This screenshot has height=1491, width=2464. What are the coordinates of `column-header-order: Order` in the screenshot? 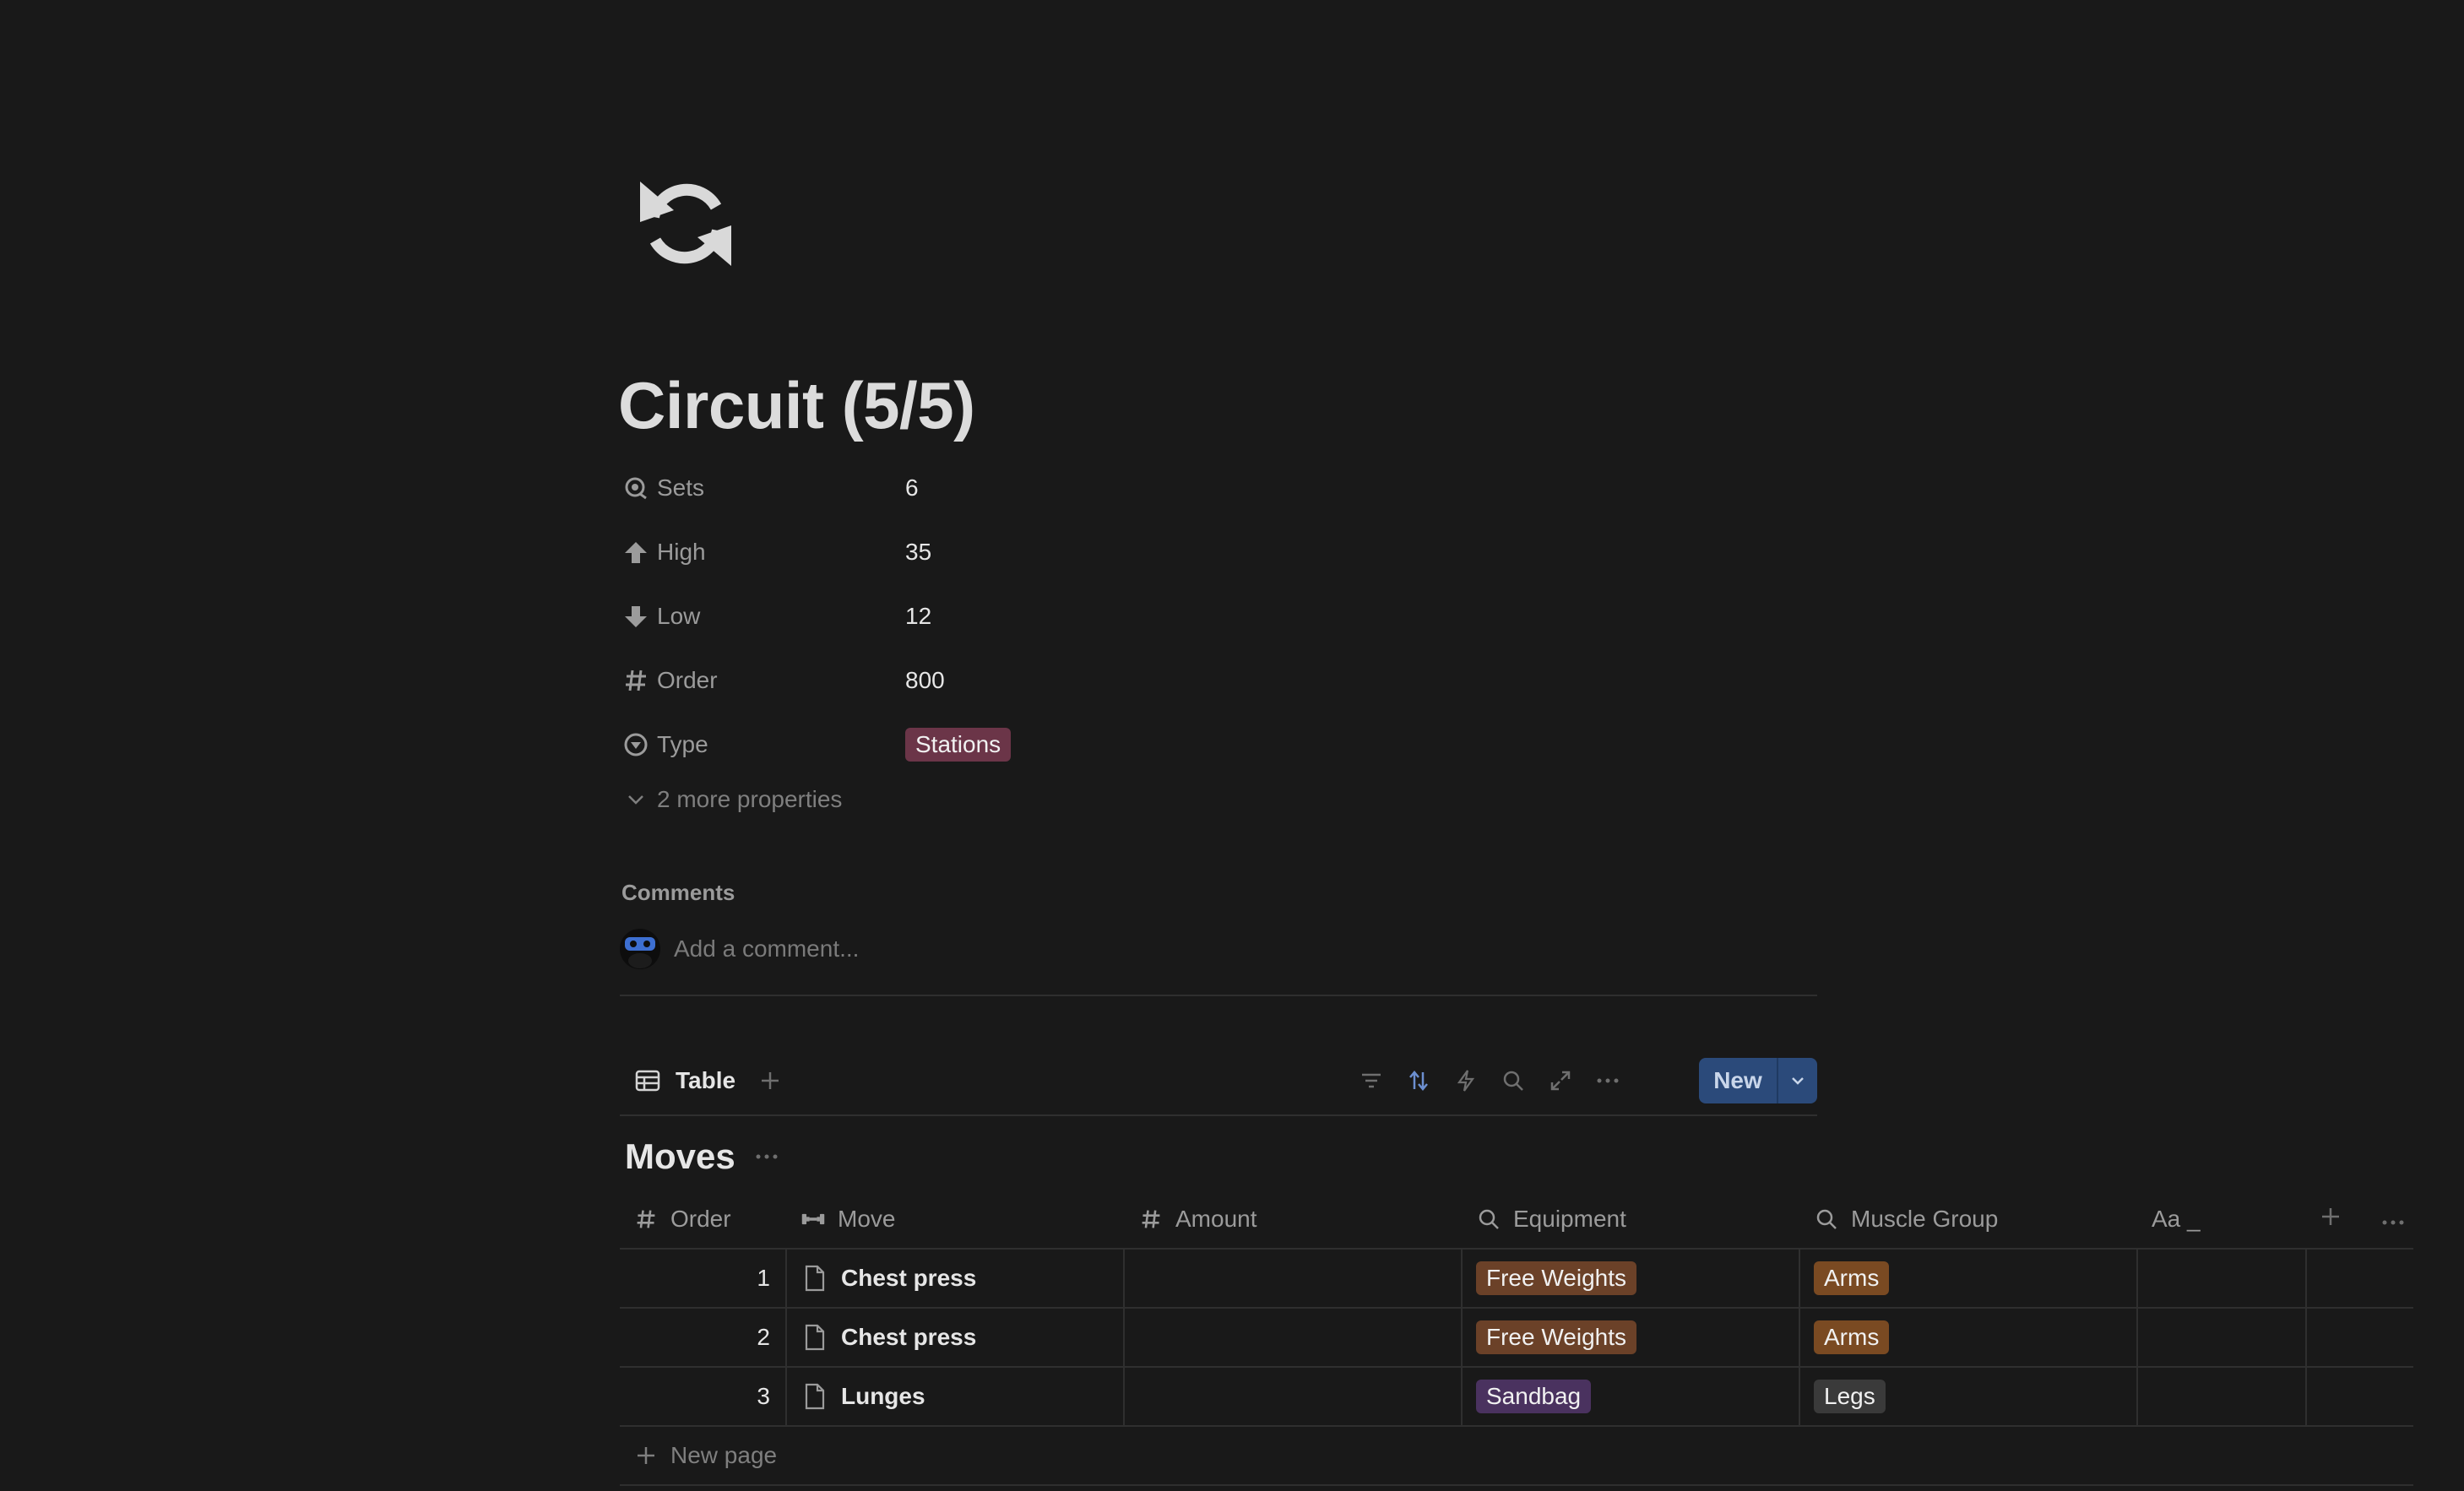 It's located at (703, 1219).